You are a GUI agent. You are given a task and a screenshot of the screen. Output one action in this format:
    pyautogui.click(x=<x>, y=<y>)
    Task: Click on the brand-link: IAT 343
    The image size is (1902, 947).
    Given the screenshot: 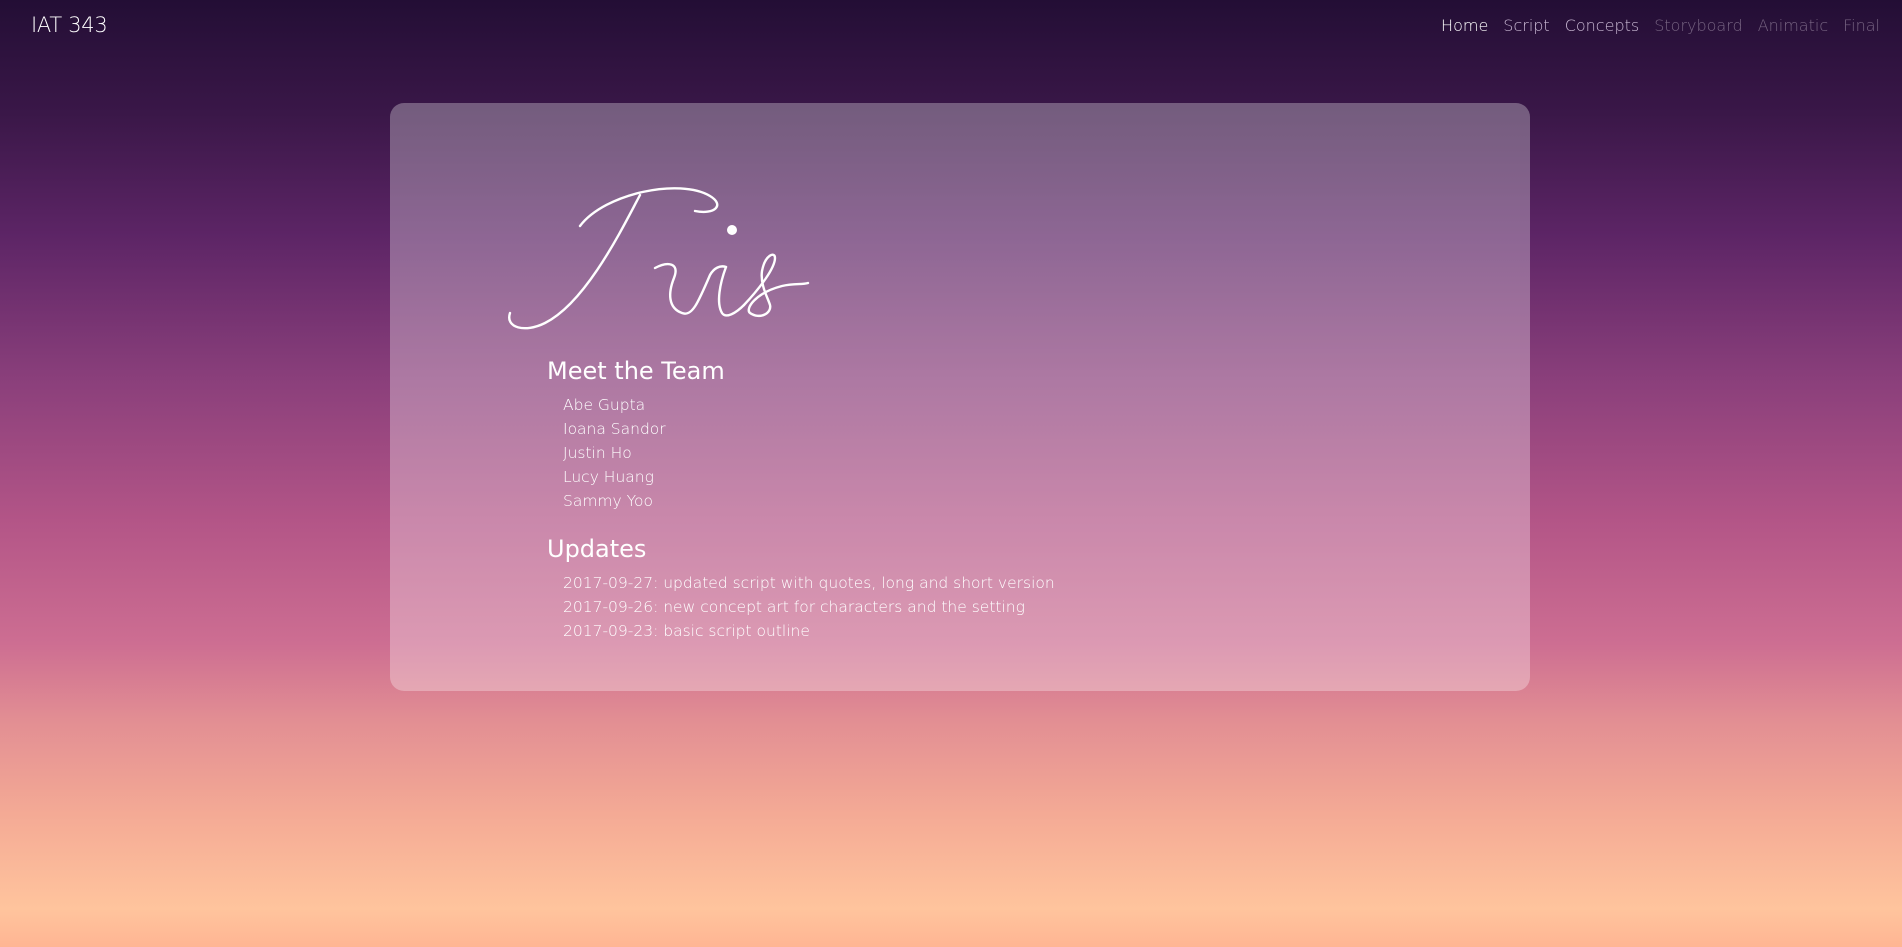 What is the action you would take?
    pyautogui.click(x=69, y=25)
    